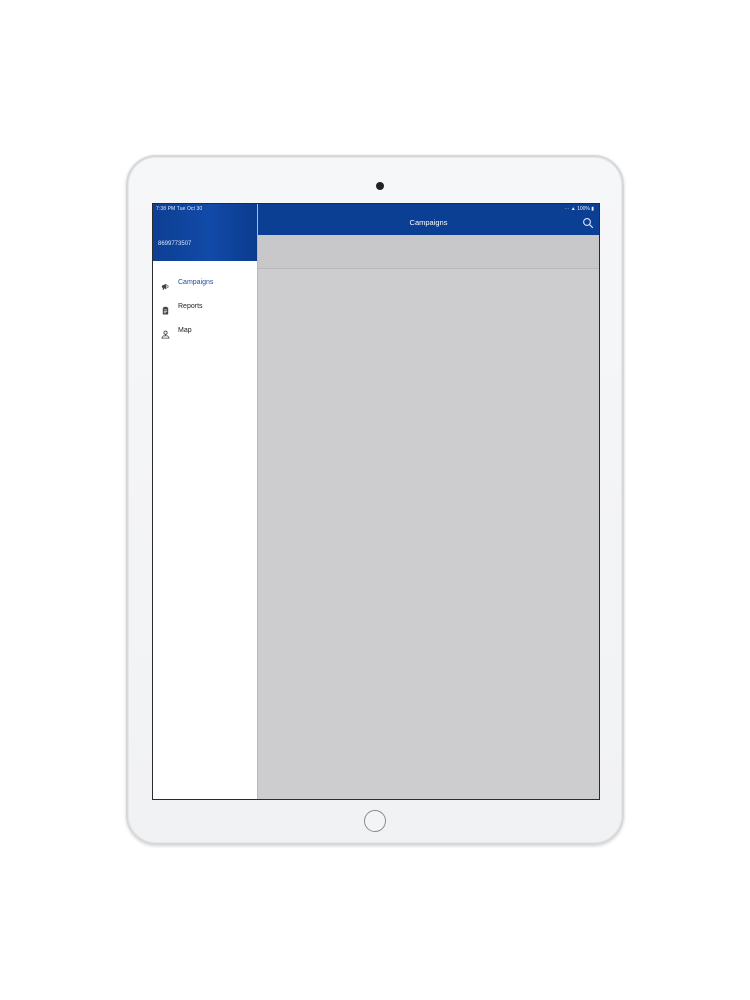 The height and width of the screenshot is (1000, 750). I want to click on sidebar-item-map: Map, so click(205, 330).